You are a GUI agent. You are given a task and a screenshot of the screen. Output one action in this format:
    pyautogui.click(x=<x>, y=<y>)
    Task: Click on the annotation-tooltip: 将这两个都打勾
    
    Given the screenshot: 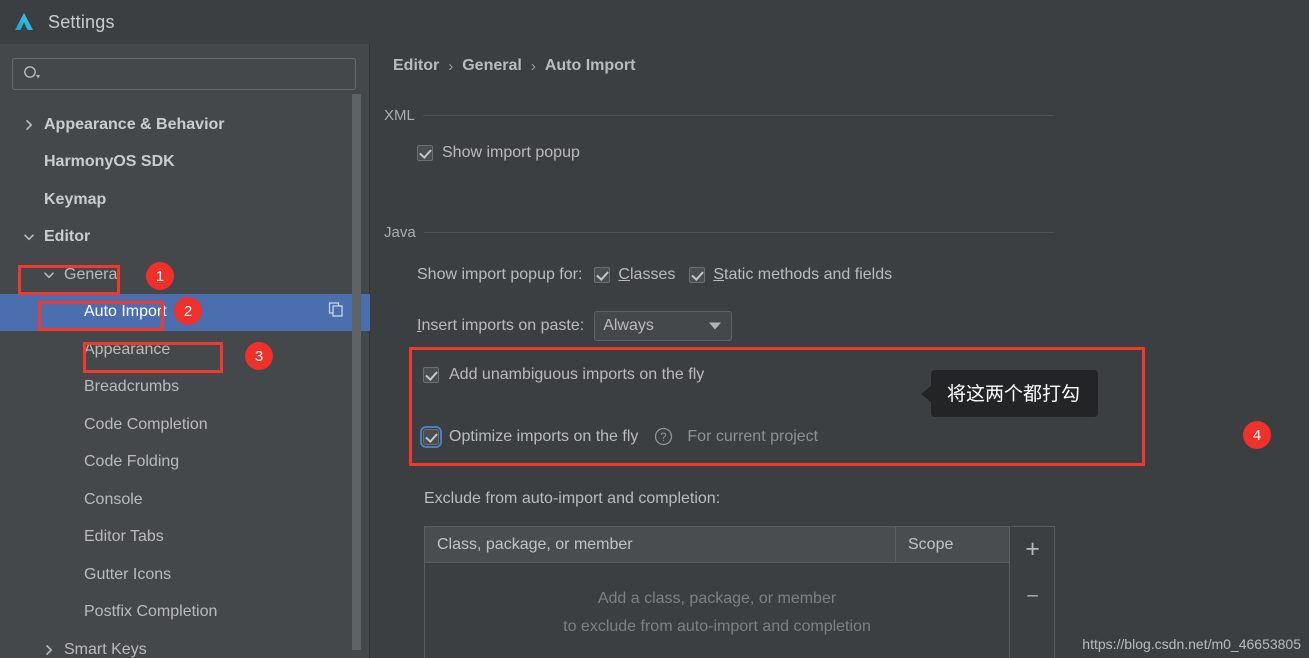 What is the action you would take?
    pyautogui.click(x=1015, y=393)
    